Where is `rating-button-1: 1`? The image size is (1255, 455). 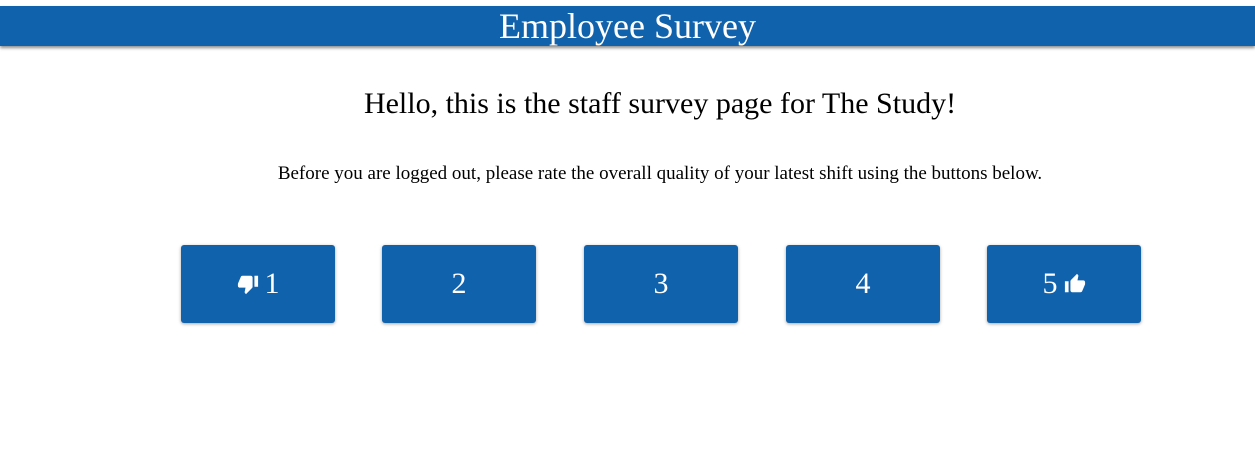
rating-button-1: 1 is located at coordinates (258, 284).